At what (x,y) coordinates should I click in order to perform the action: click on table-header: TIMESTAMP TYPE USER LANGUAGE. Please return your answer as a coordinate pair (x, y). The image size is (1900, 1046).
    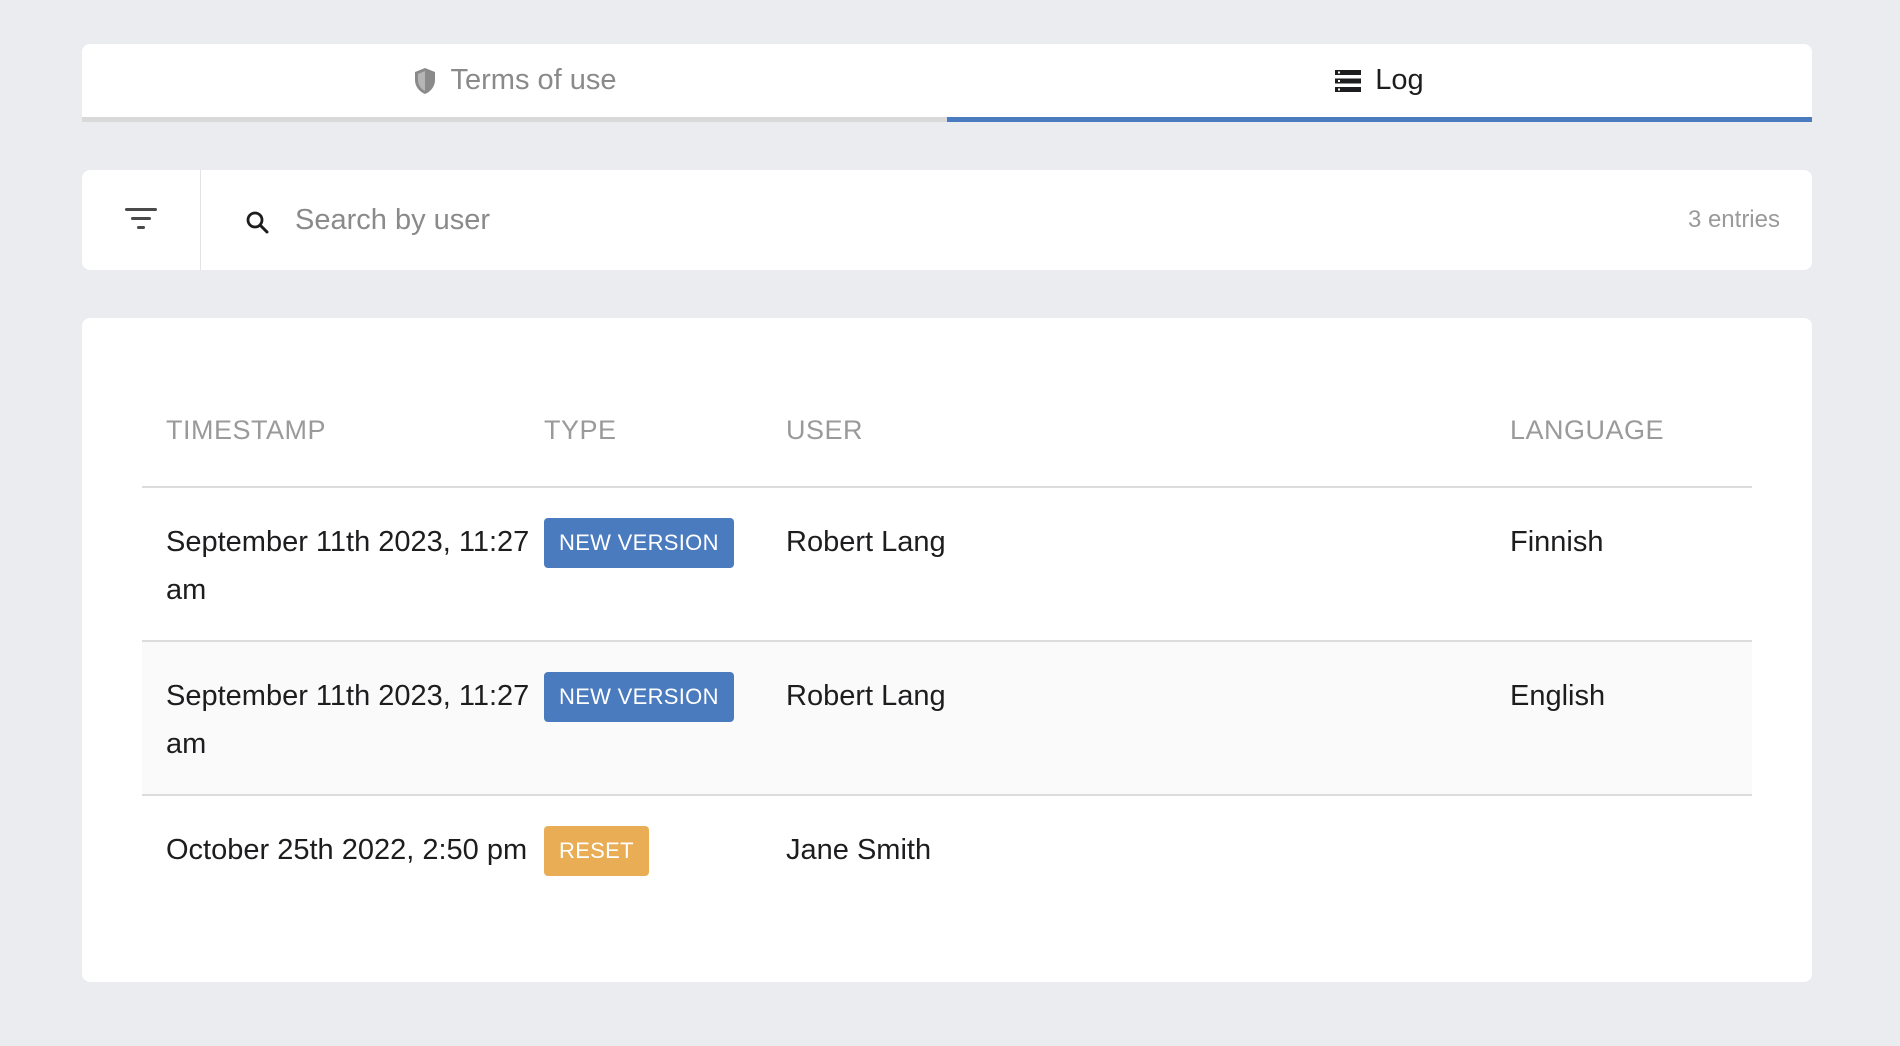
    Looking at the image, I should click on (947, 431).